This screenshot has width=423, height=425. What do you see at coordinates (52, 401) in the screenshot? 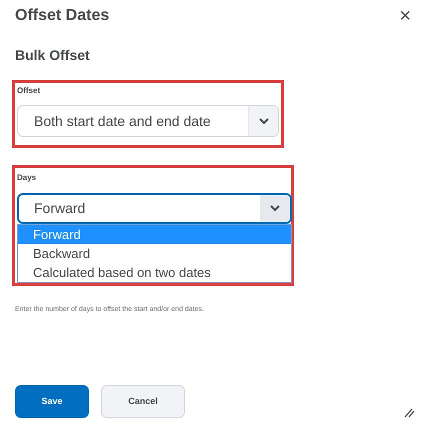
I see `save-button: Save` at bounding box center [52, 401].